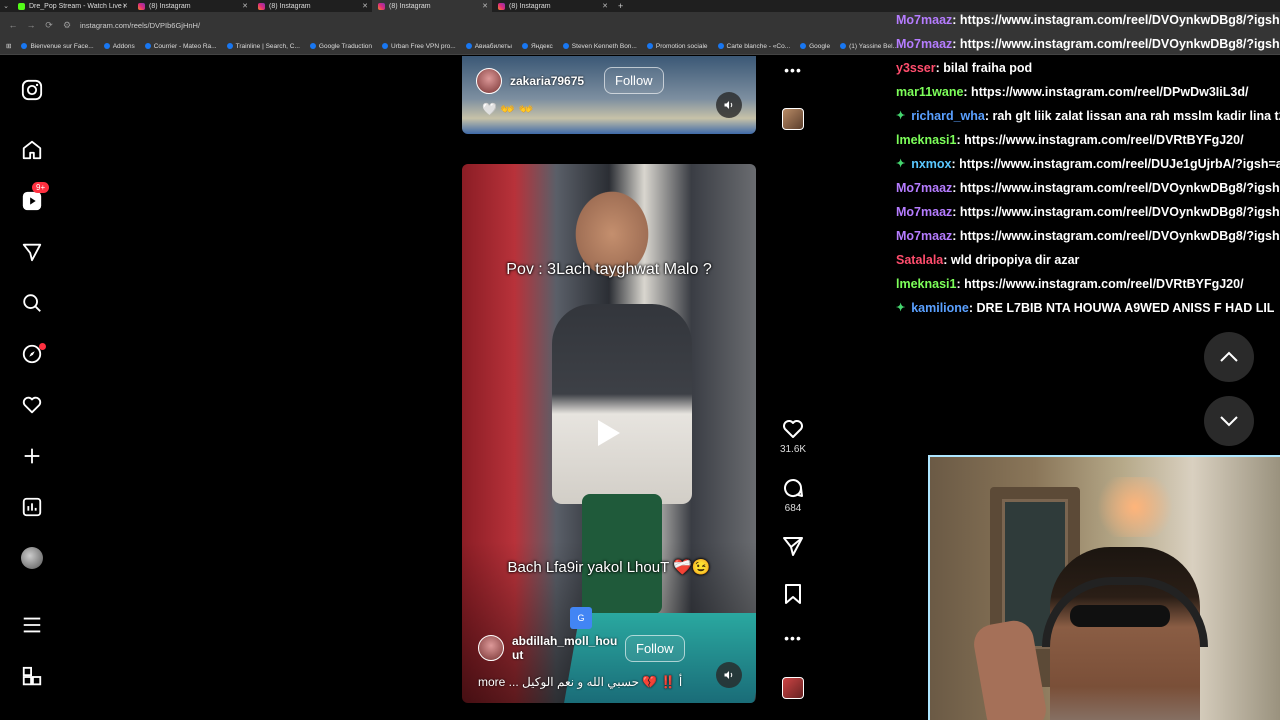 The width and height of the screenshot is (1280, 720). Describe the element at coordinates (793, 429) in the screenshot. I see `like-heart-icon` at that location.